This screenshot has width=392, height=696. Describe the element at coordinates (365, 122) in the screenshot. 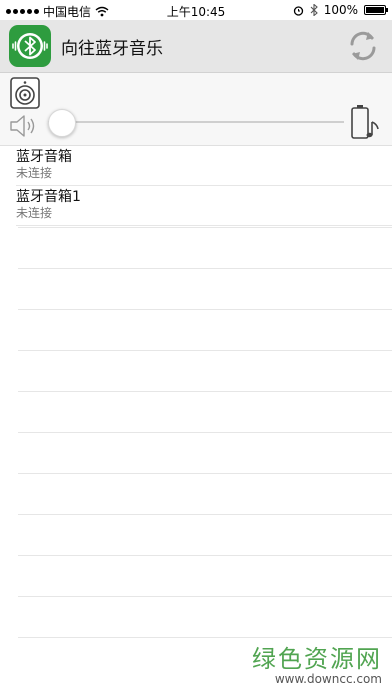

I see `battery-music-icon` at that location.